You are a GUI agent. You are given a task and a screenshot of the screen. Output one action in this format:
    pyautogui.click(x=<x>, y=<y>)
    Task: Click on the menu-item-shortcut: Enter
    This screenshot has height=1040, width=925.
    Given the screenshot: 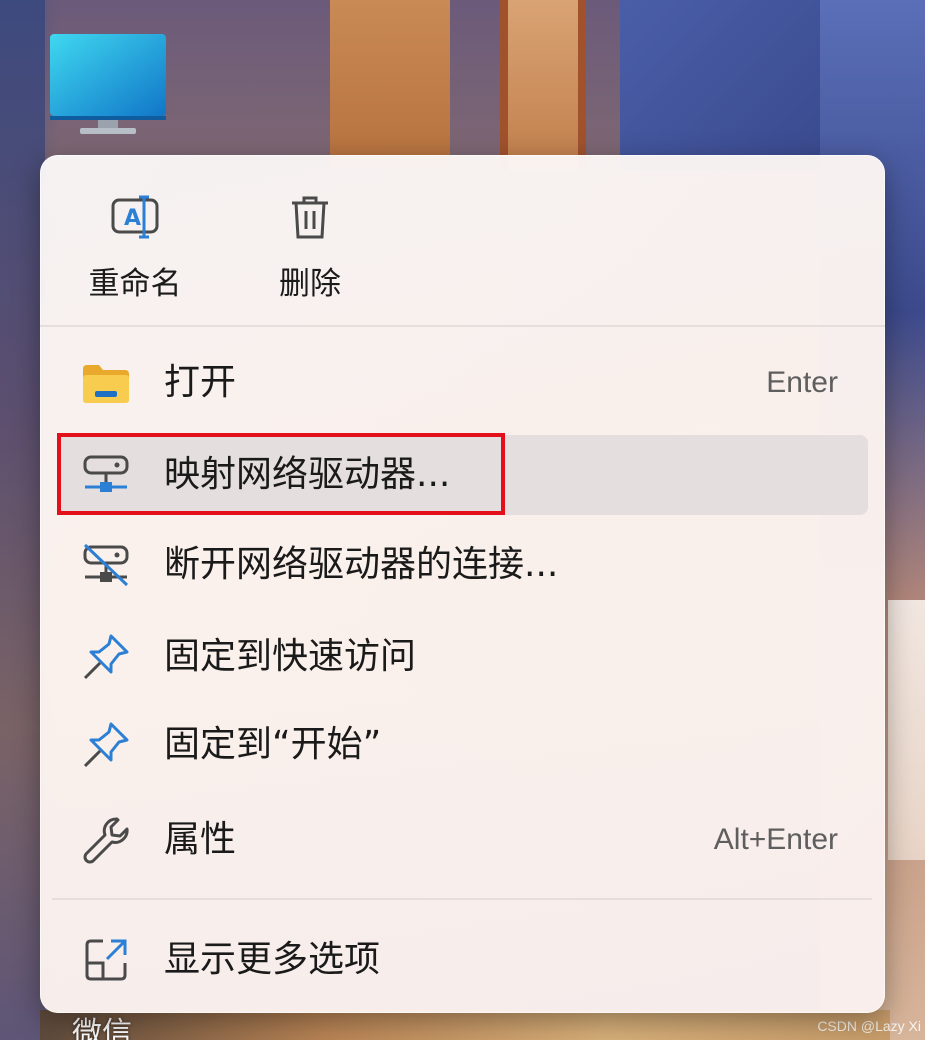 What is the action you would take?
    pyautogui.click(x=802, y=382)
    